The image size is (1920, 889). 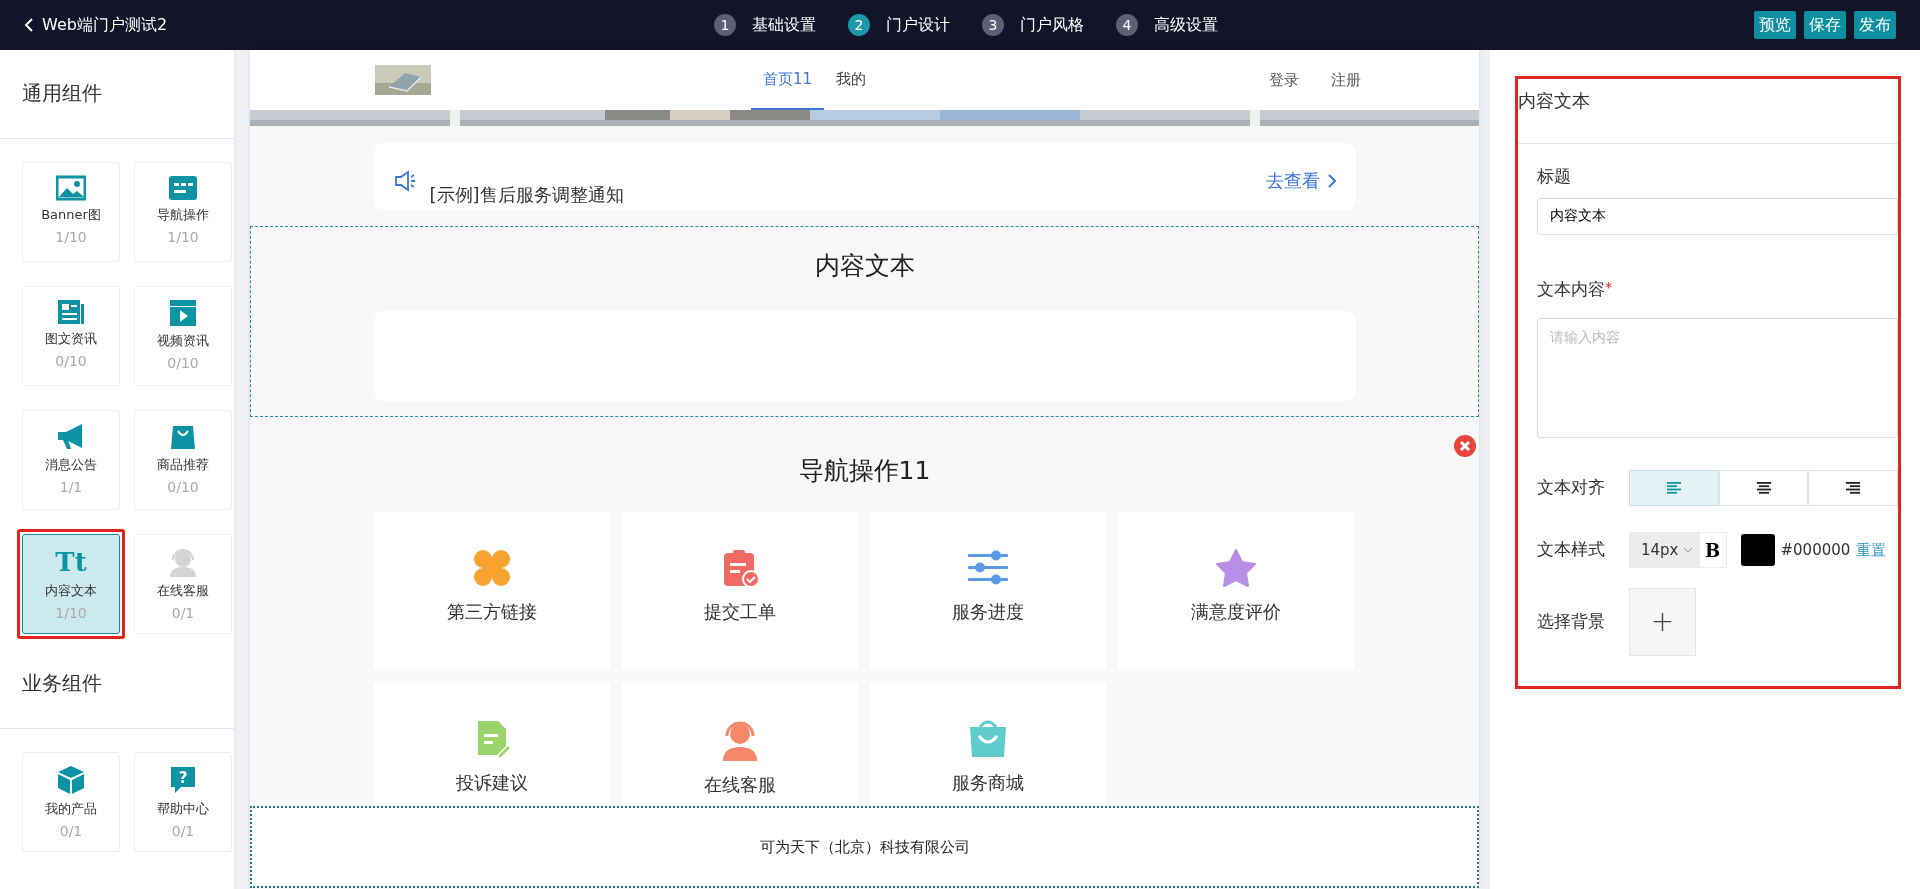 I want to click on field-label: 文本对齐, so click(x=1571, y=488).